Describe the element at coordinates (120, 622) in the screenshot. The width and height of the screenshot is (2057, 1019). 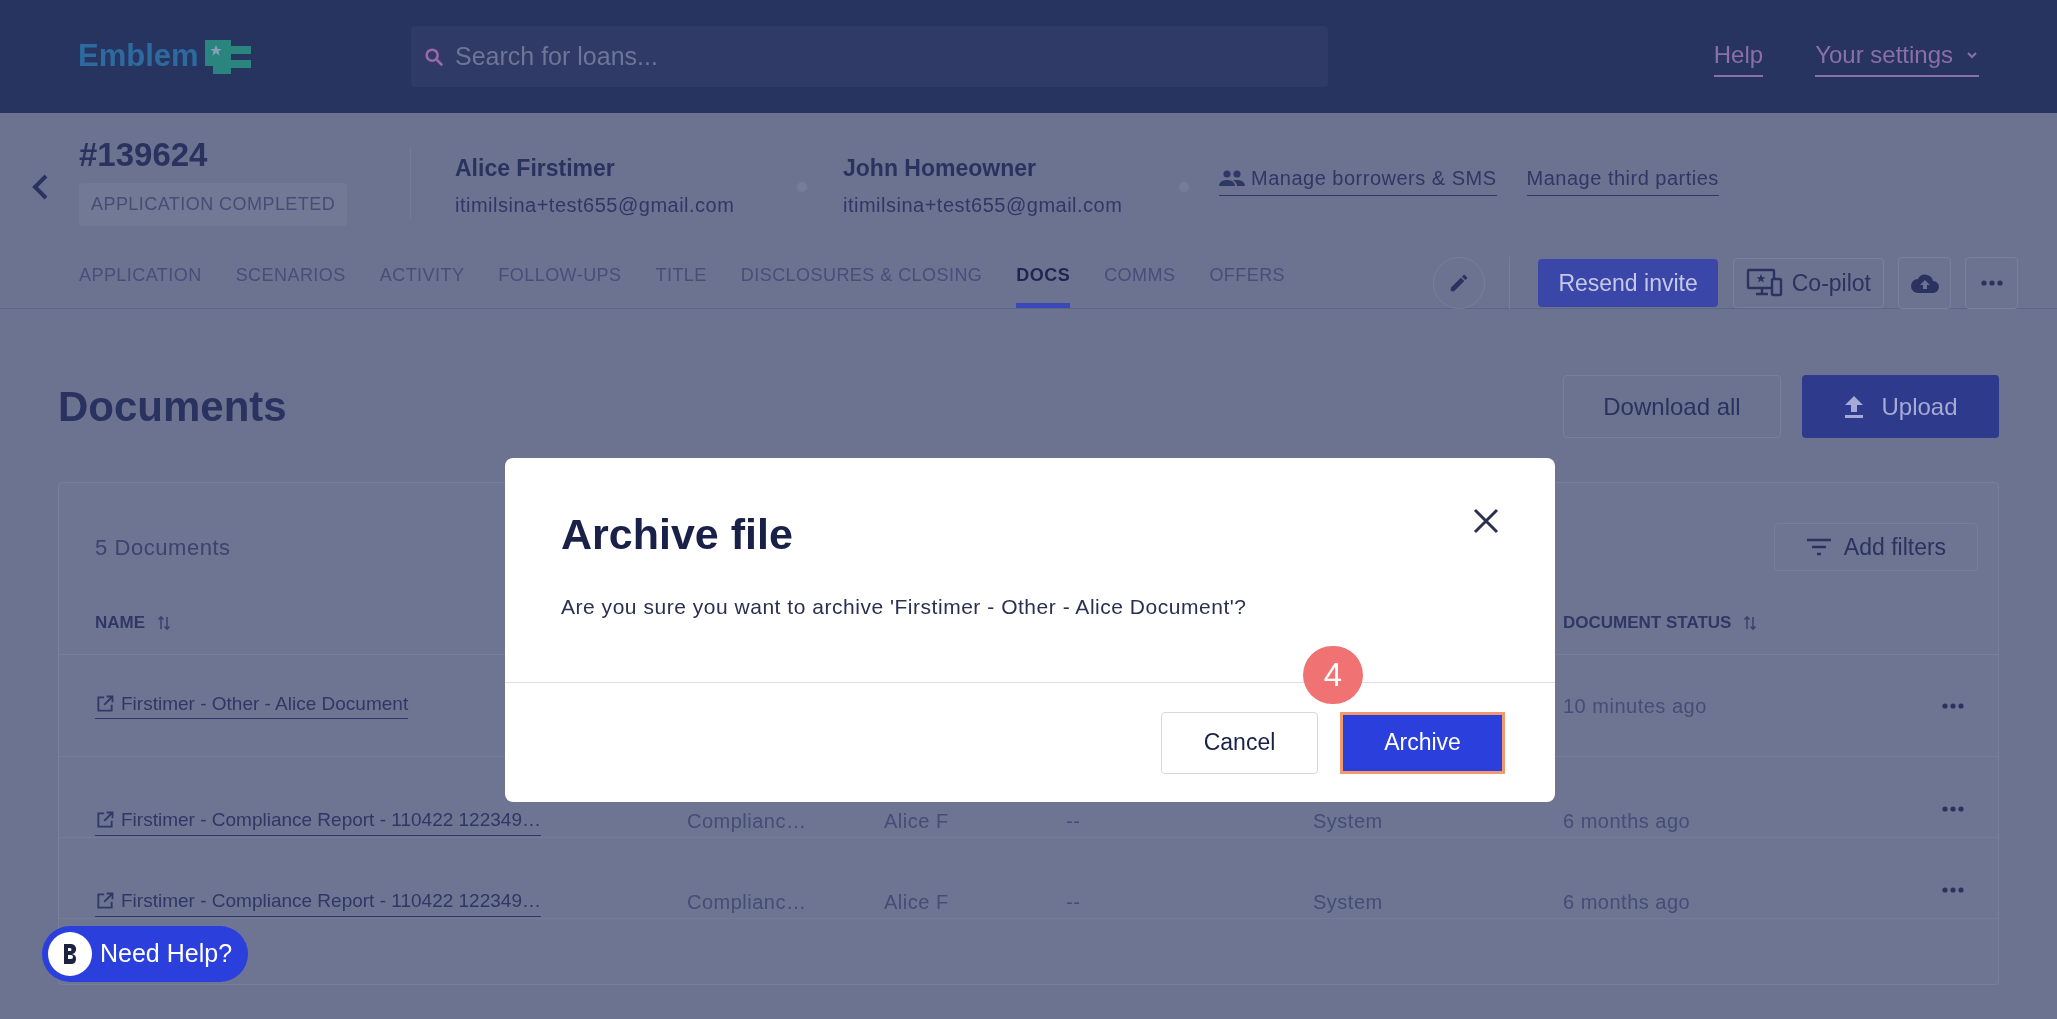
I see `column-header: NAME` at that location.